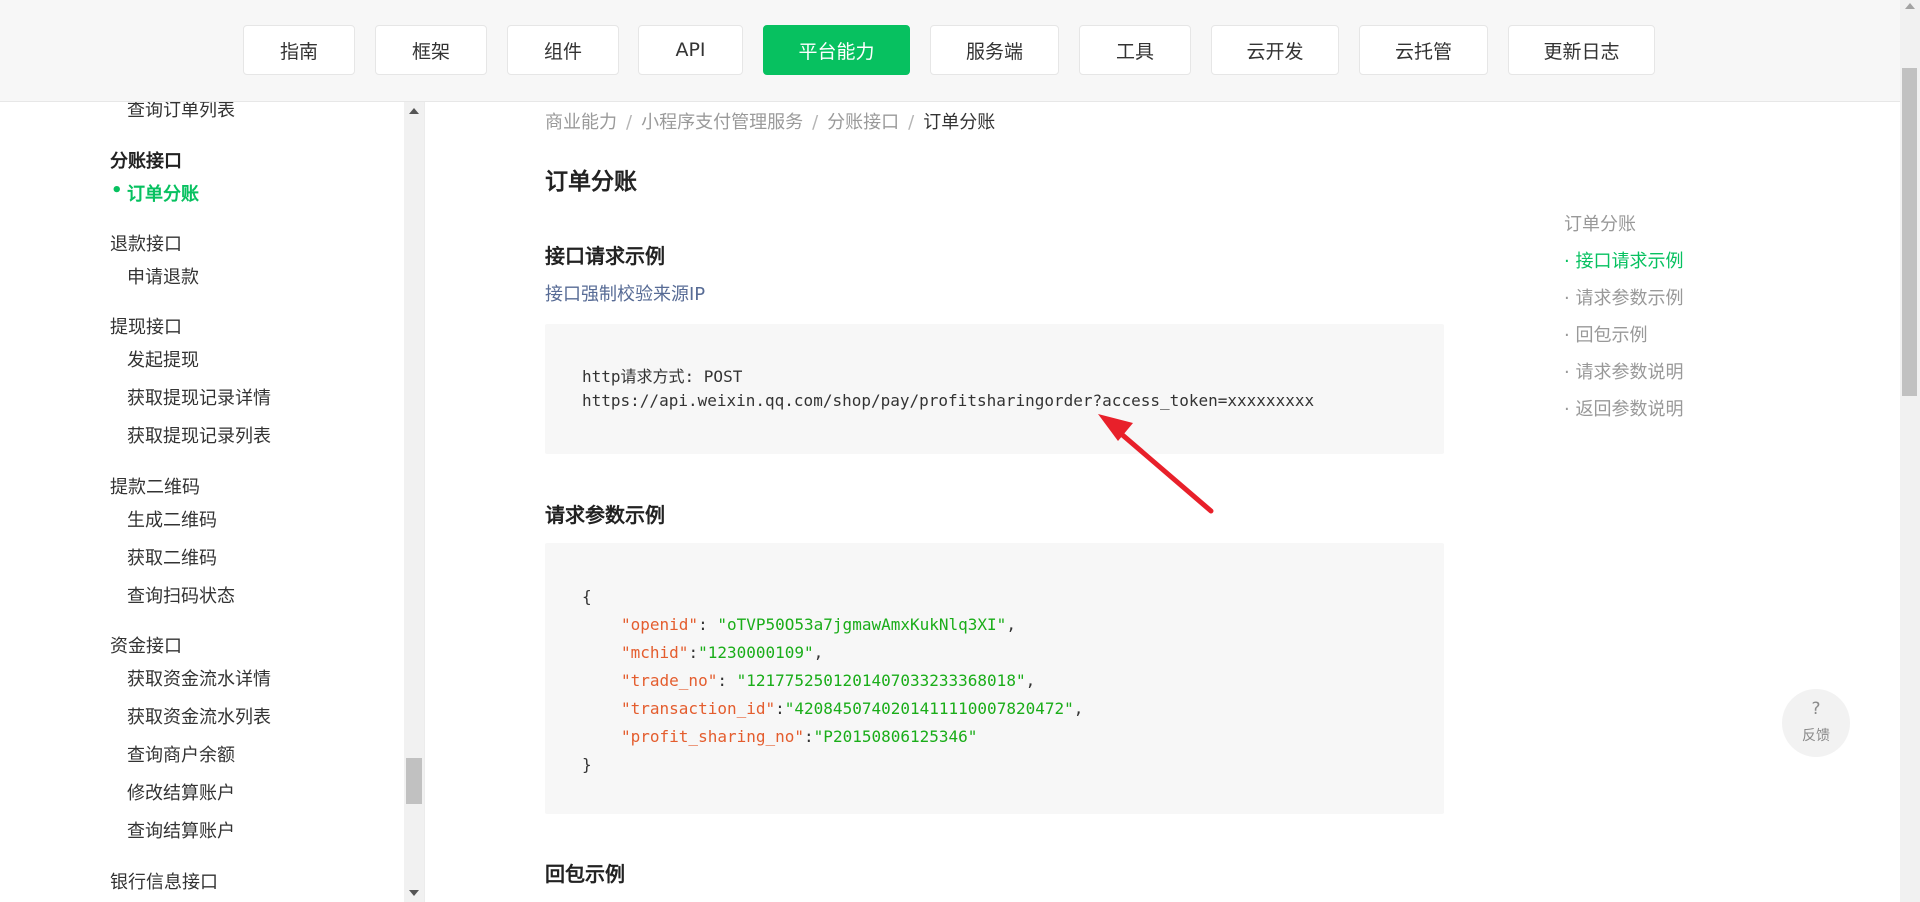 This screenshot has width=1920, height=902. Describe the element at coordinates (181, 595) in the screenshot. I see `sidebar-item-query-scan-status: 查询扫码状态` at that location.